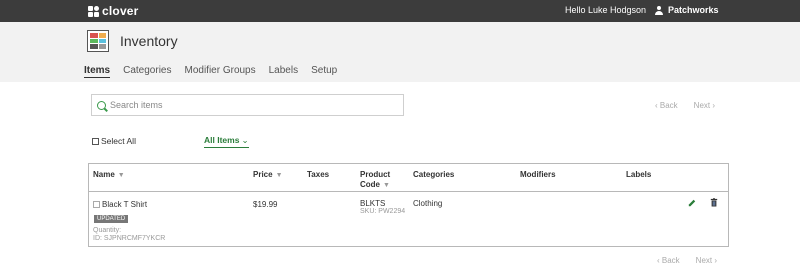 The image size is (800, 278). I want to click on col-taxes: Taxes, so click(318, 174).